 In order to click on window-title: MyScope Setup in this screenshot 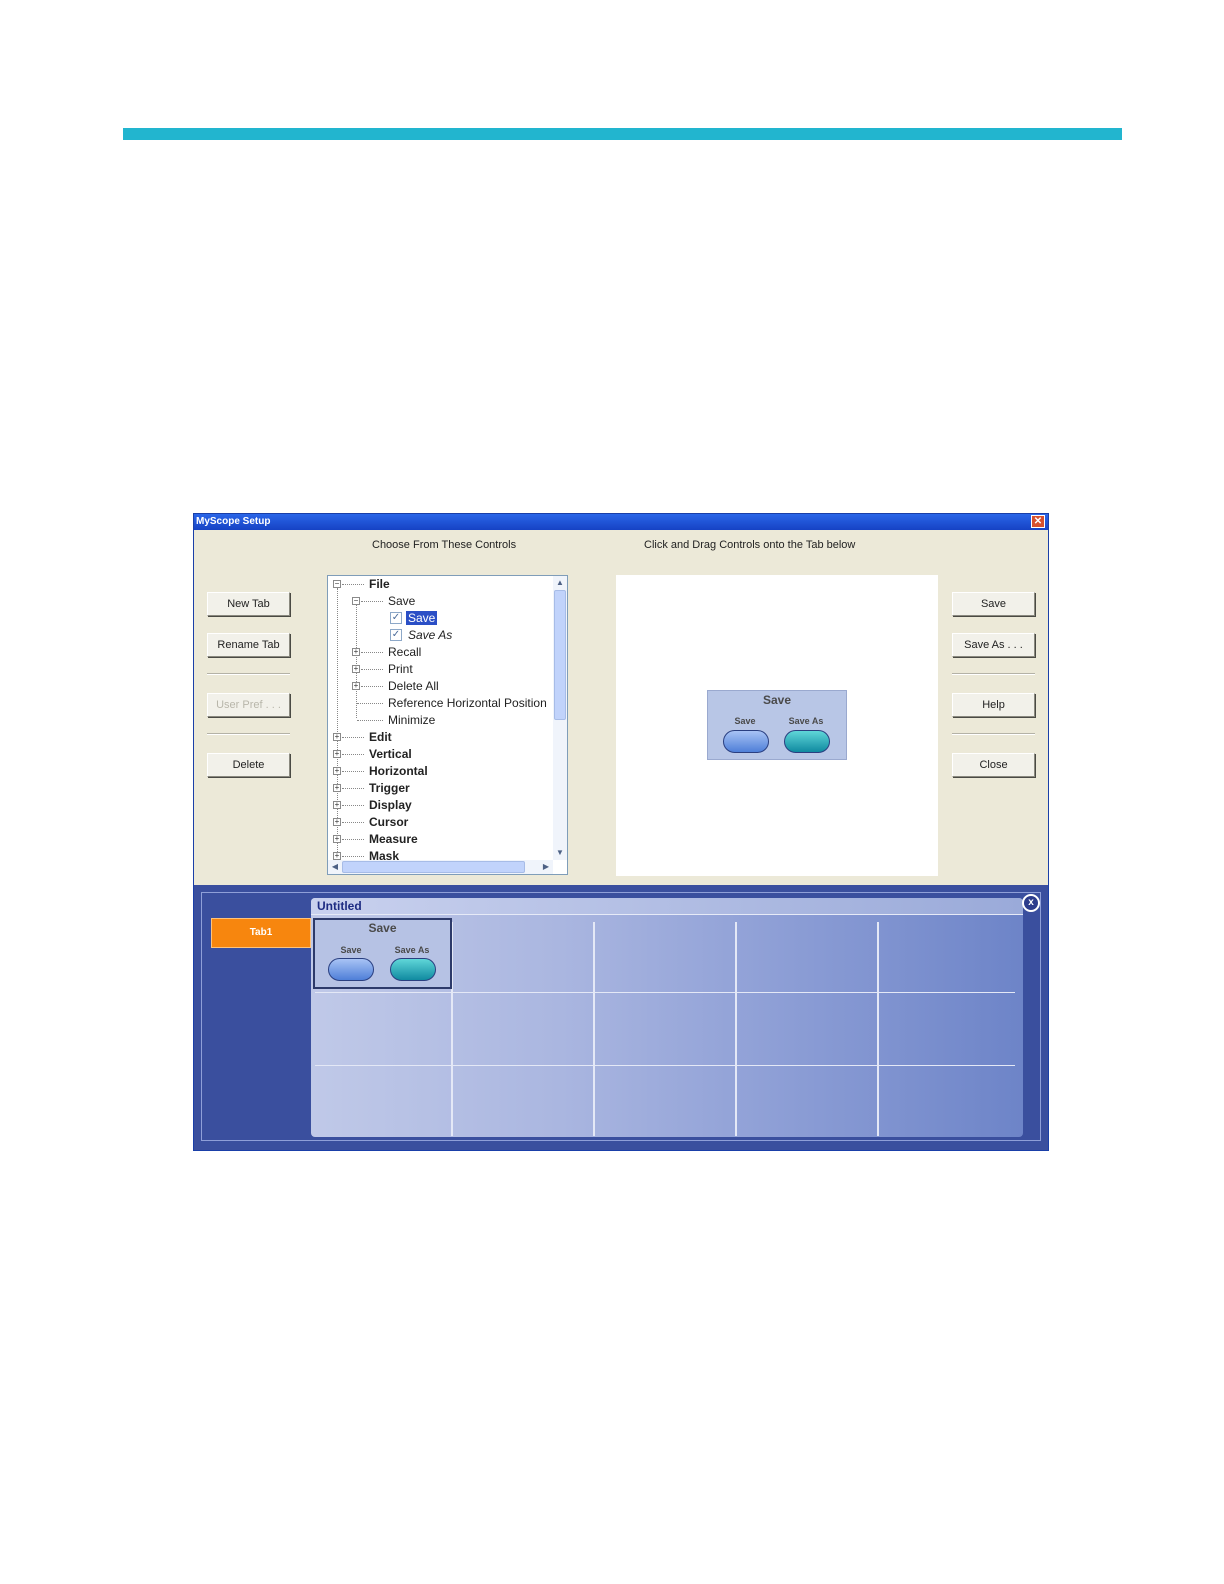, I will do `click(233, 521)`.